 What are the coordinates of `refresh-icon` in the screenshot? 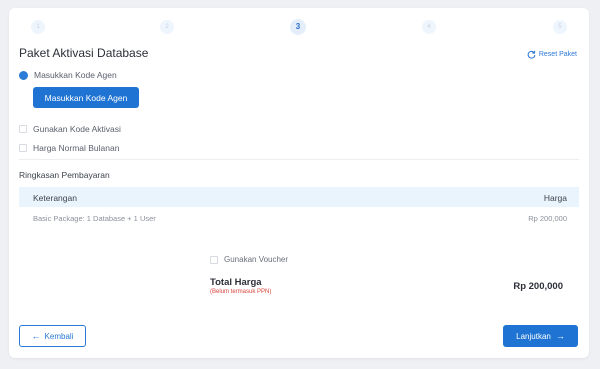 It's located at (531, 54).